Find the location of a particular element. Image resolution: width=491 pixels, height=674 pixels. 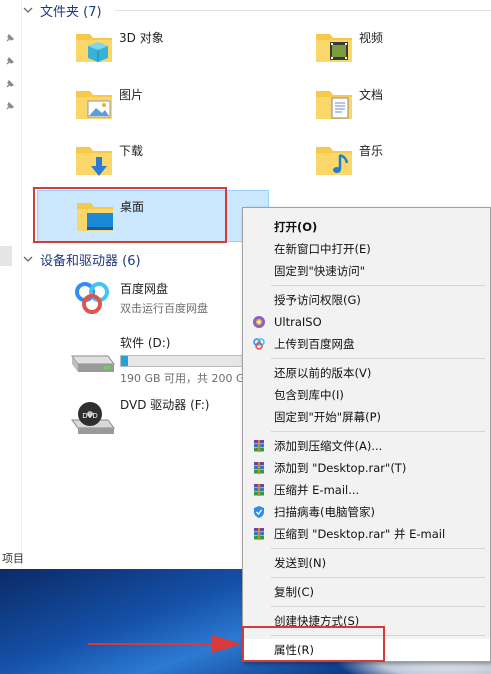

context-menu-item-label: 扫描病毒(电脑管家) is located at coordinates (324, 512).